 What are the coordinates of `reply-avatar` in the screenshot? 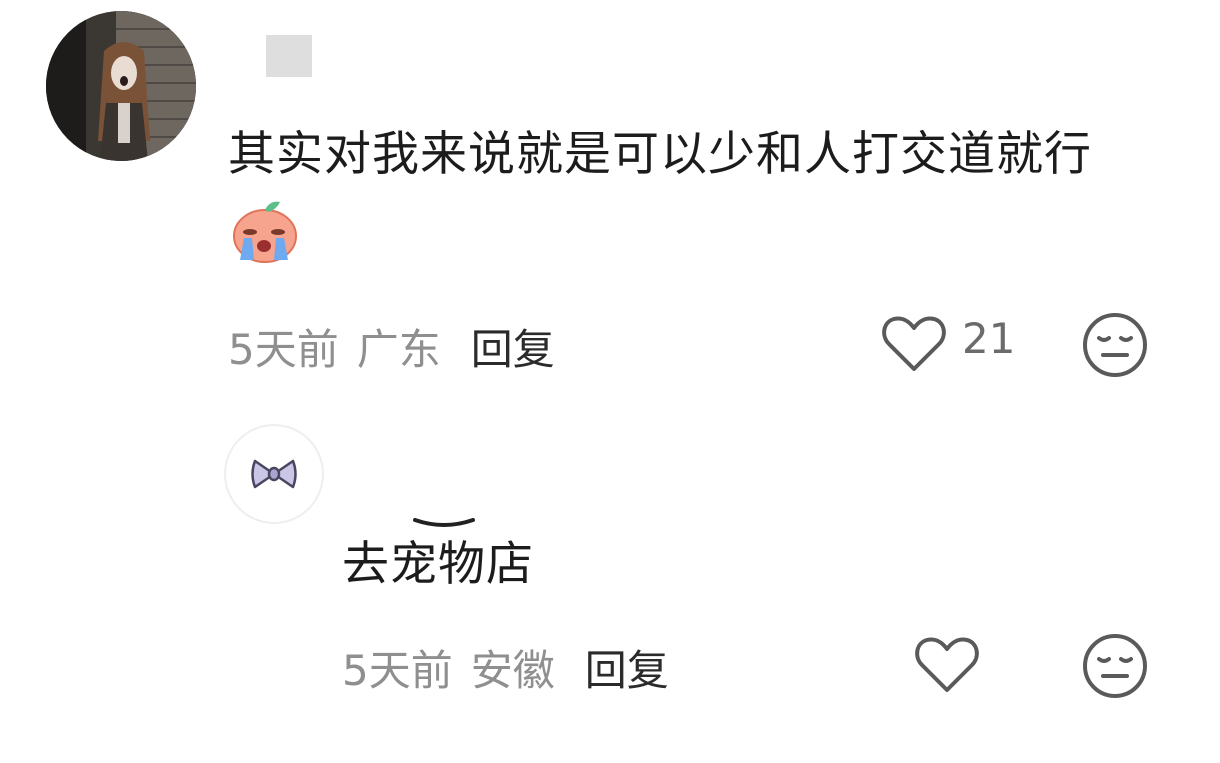 It's located at (274, 474).